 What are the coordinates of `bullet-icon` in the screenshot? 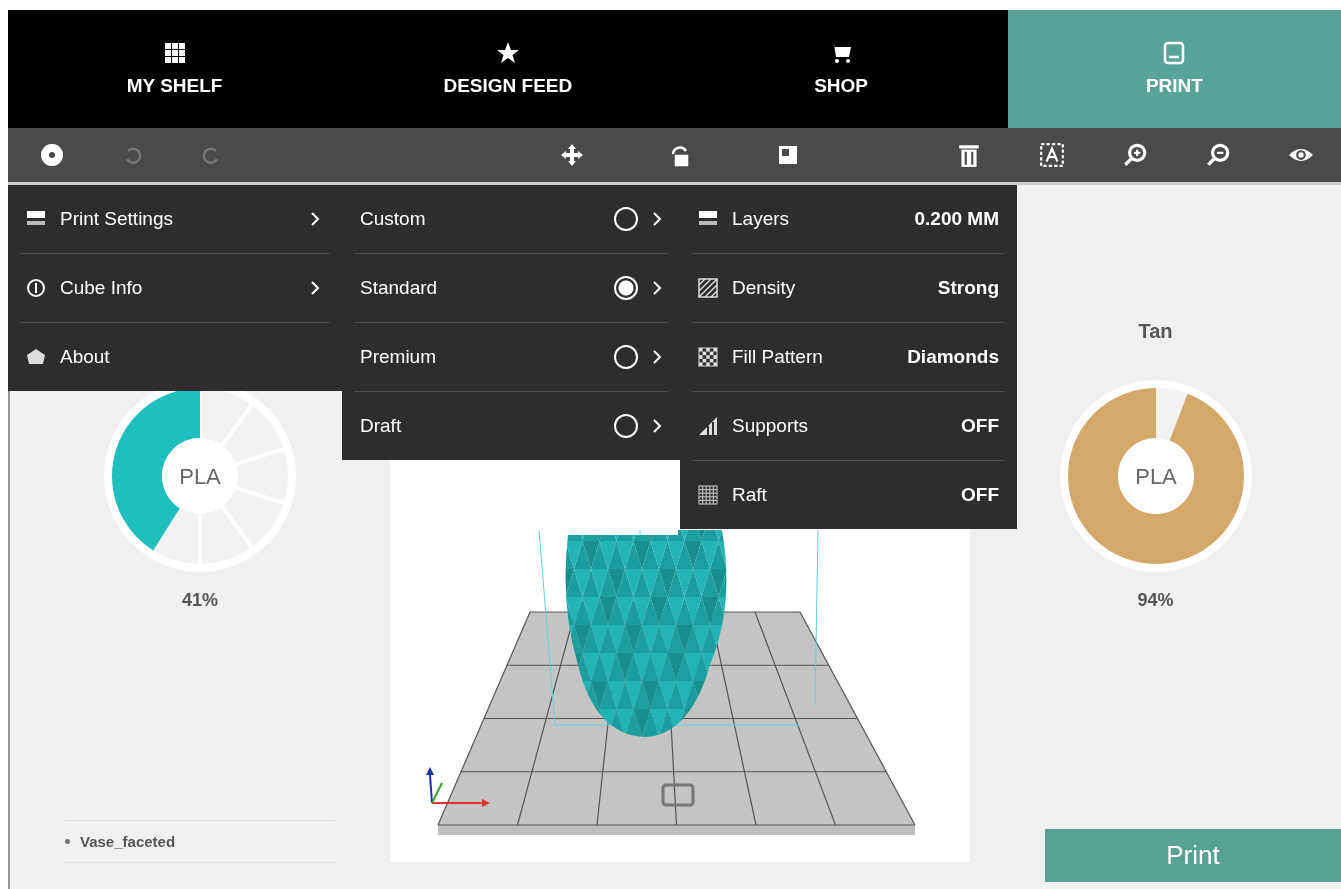 It's located at (67, 841).